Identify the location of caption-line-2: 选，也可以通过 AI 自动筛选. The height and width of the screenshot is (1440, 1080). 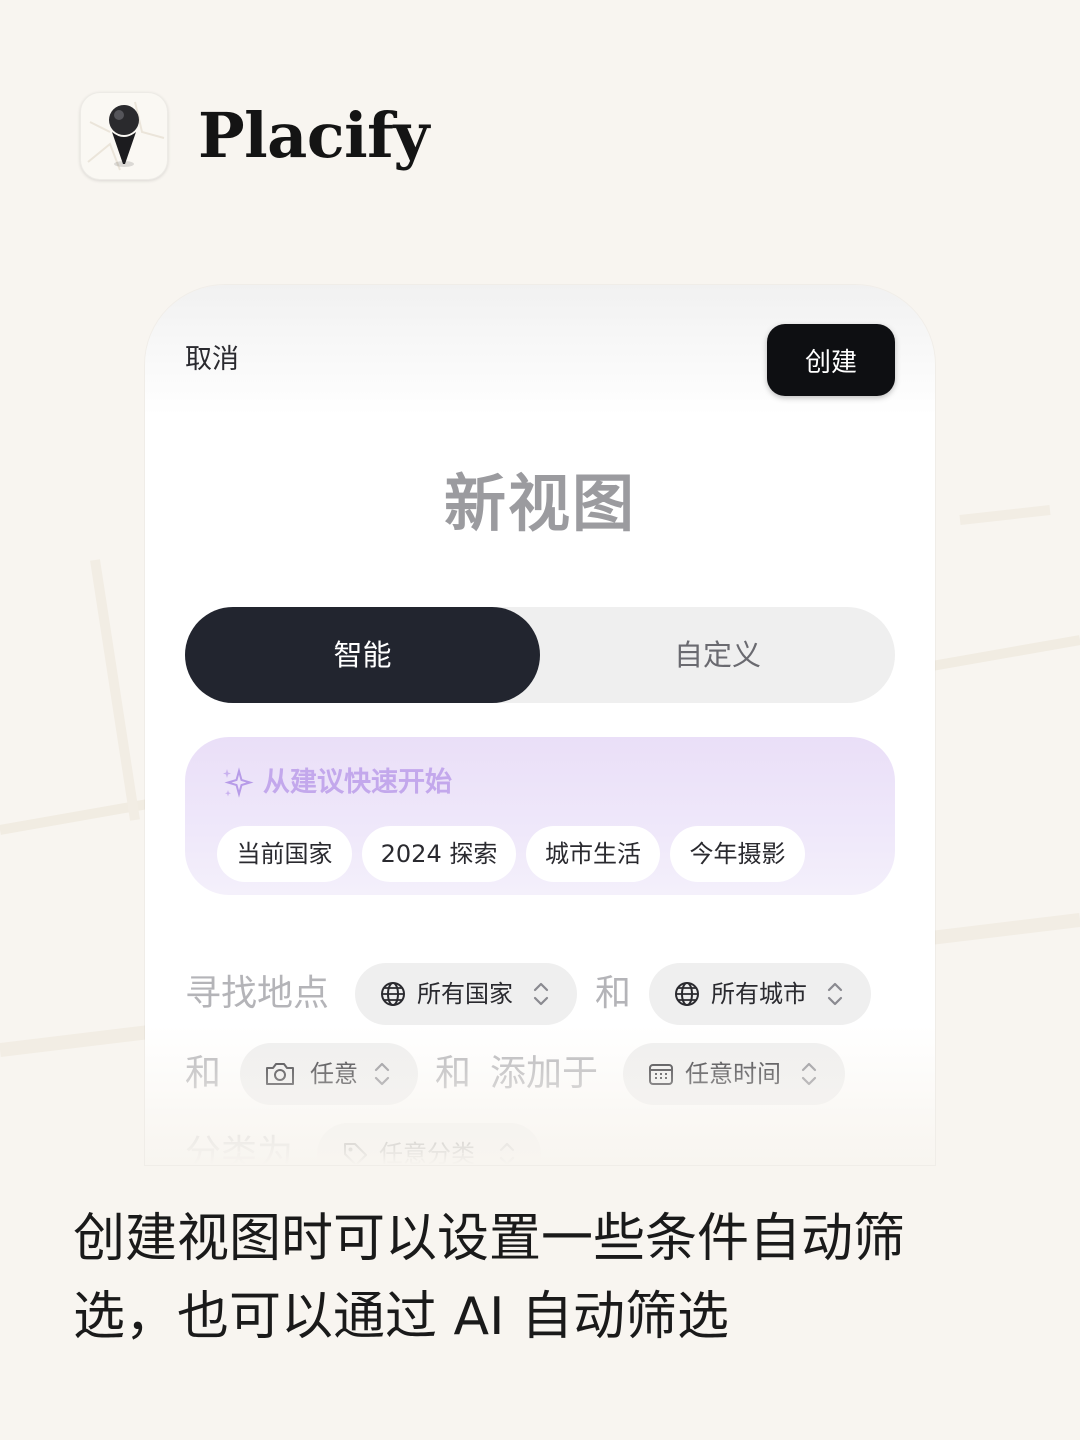
(401, 1317).